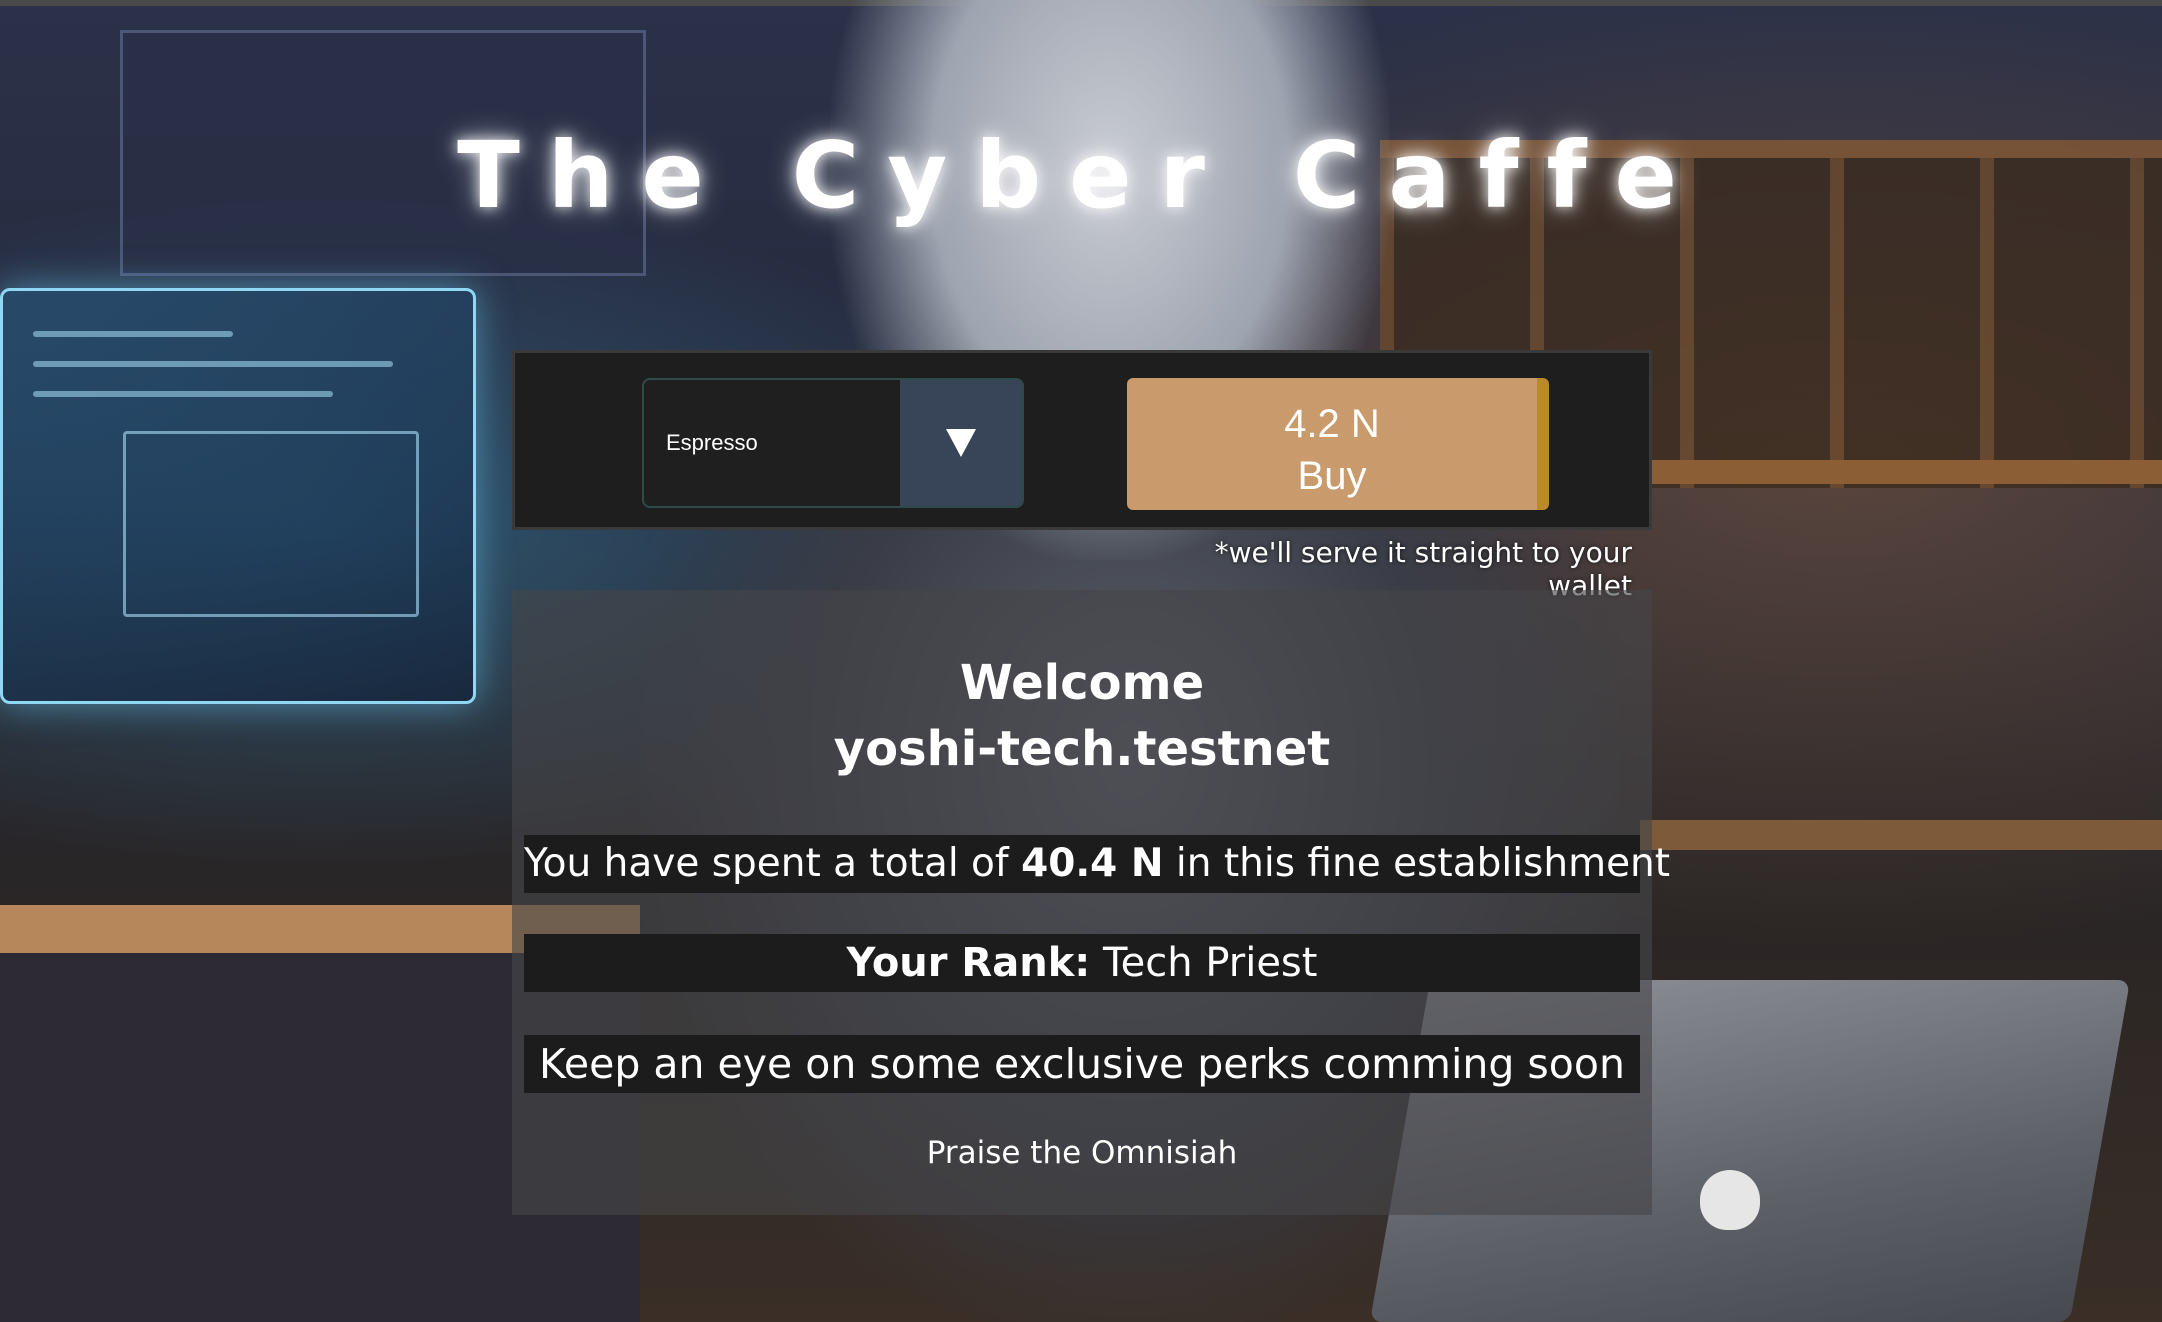  I want to click on drink-select: Espresso, so click(833, 443).